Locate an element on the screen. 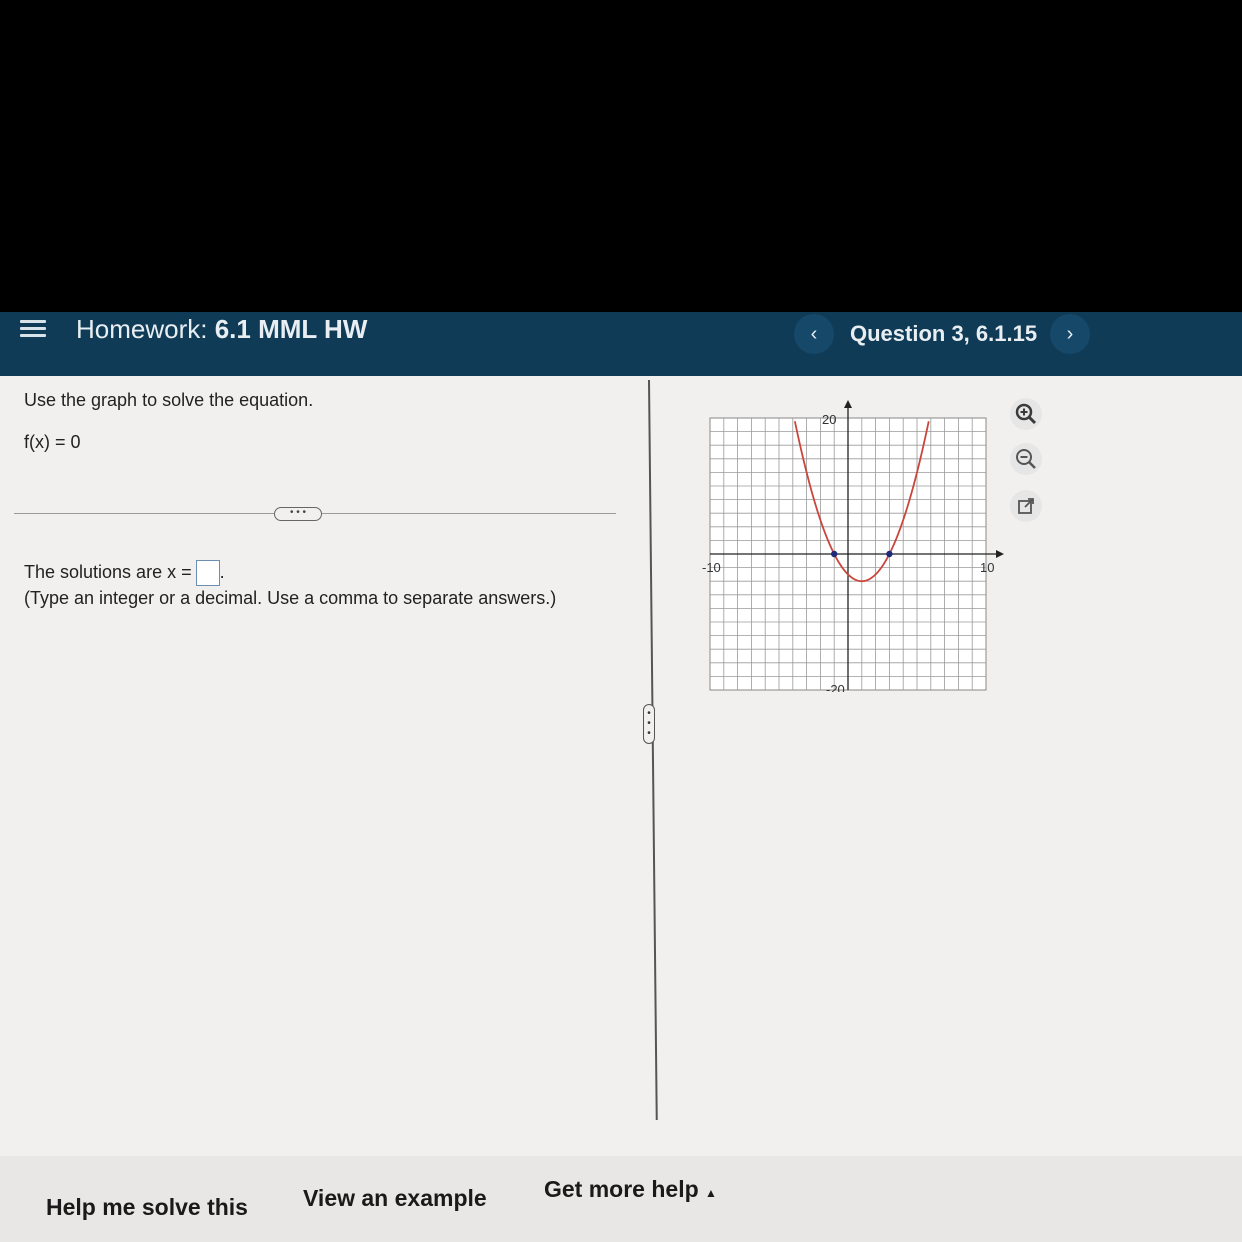 This screenshot has height=1242, width=1242. expand-more-button: • • • is located at coordinates (298, 514).